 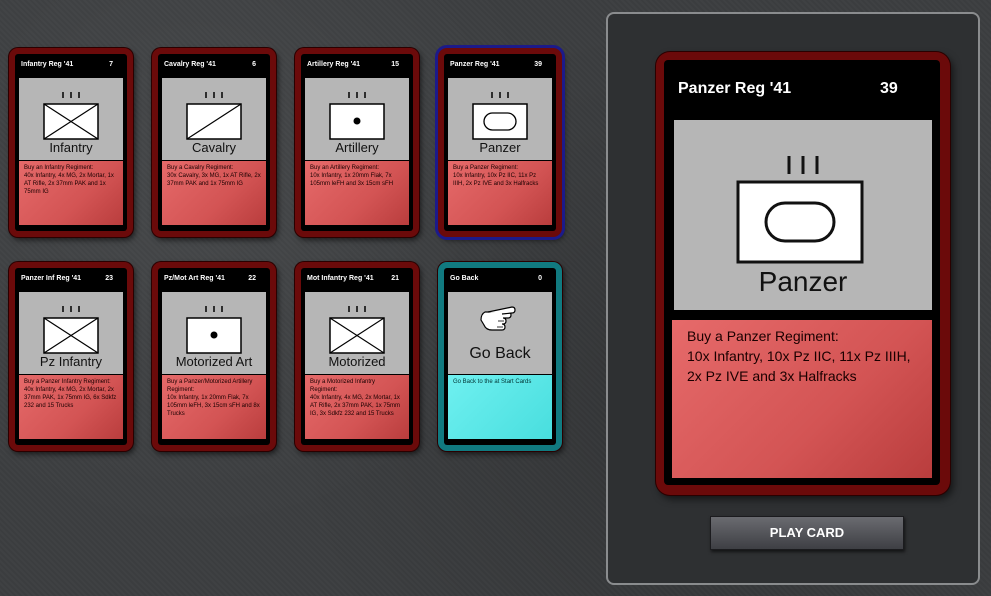 What do you see at coordinates (71, 333) in the screenshot?
I see `card-art: Pz Infantry` at bounding box center [71, 333].